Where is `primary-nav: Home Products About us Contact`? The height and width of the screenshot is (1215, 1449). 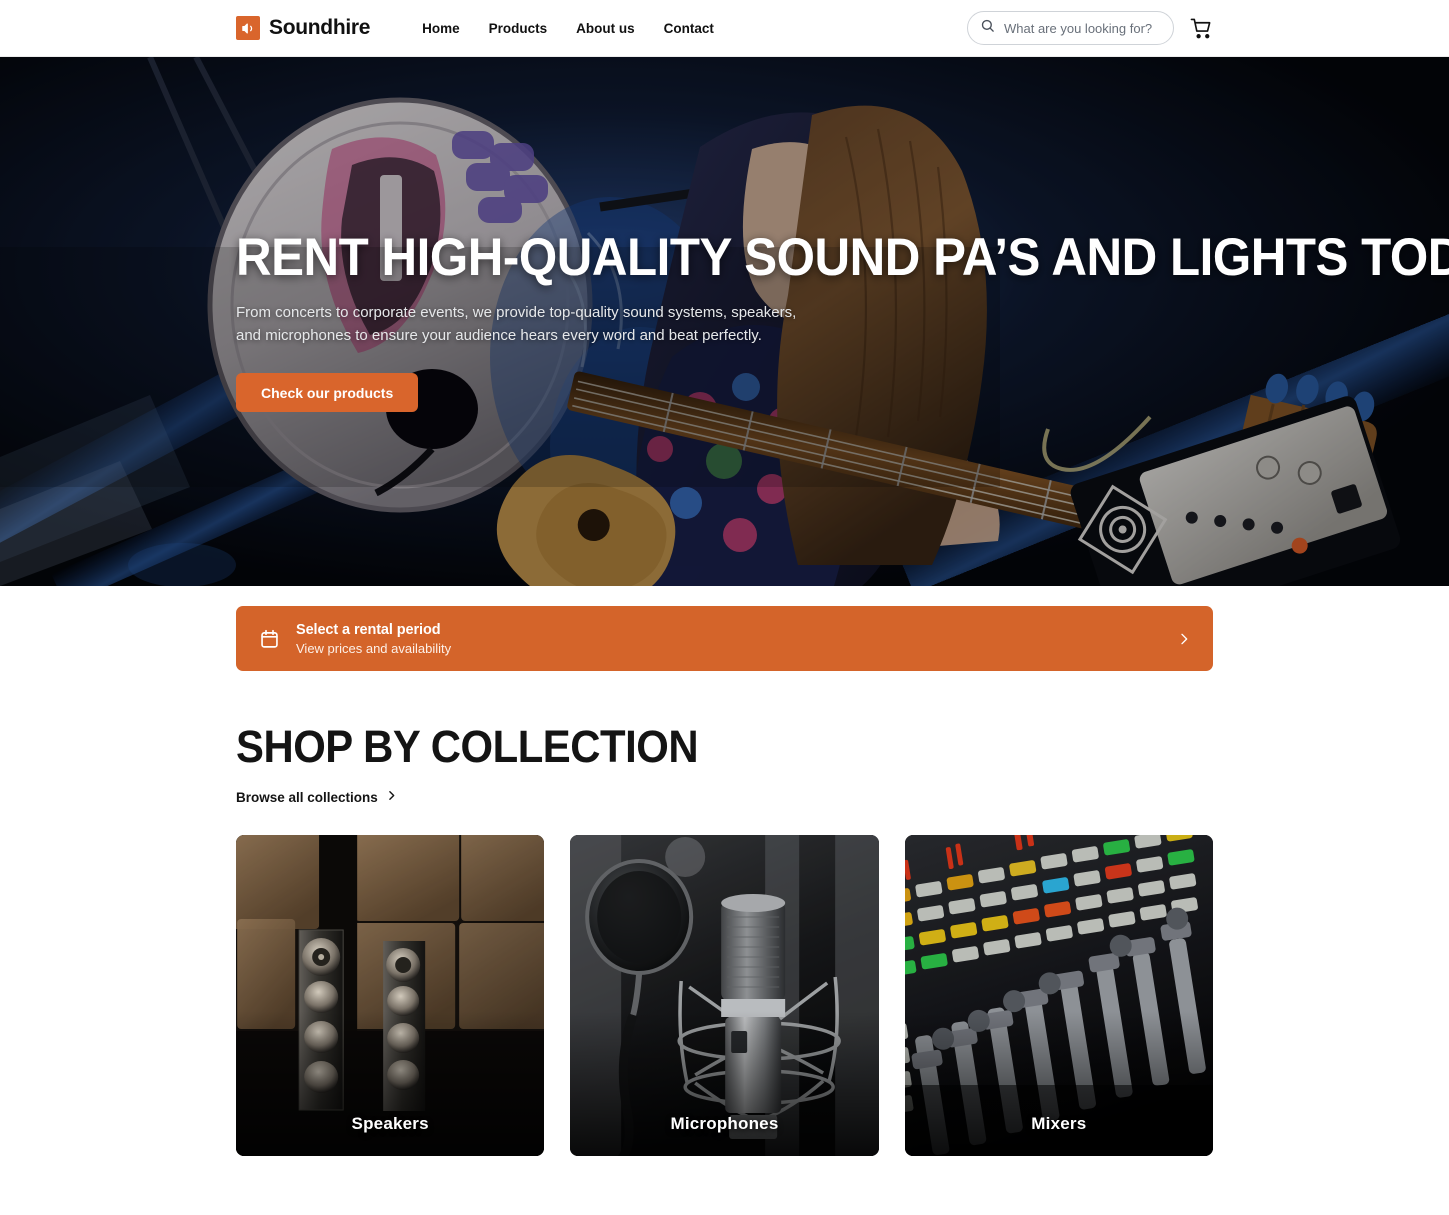
primary-nav: Home Products About us Contact is located at coordinates (568, 28).